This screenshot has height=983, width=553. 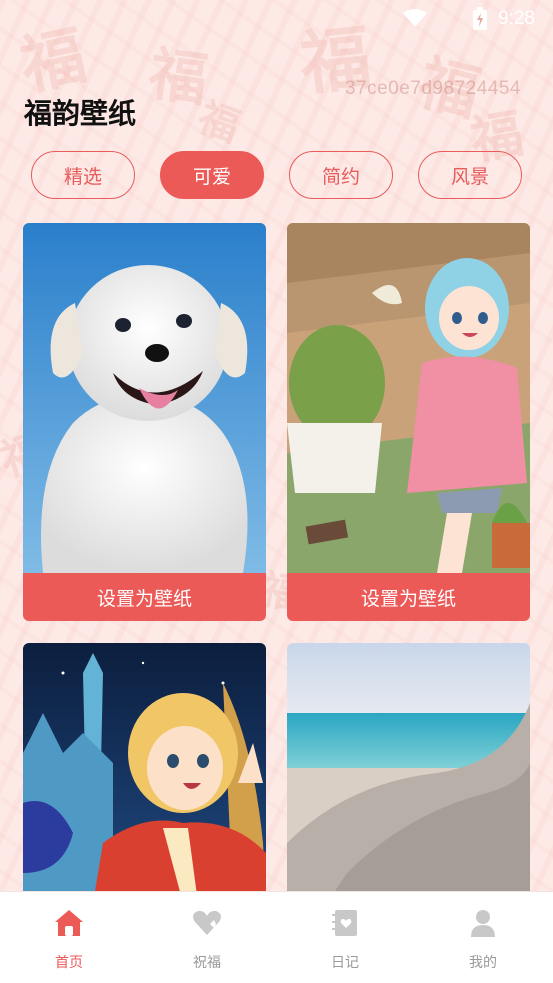 I want to click on tab-cute: 可爱, so click(x=212, y=175).